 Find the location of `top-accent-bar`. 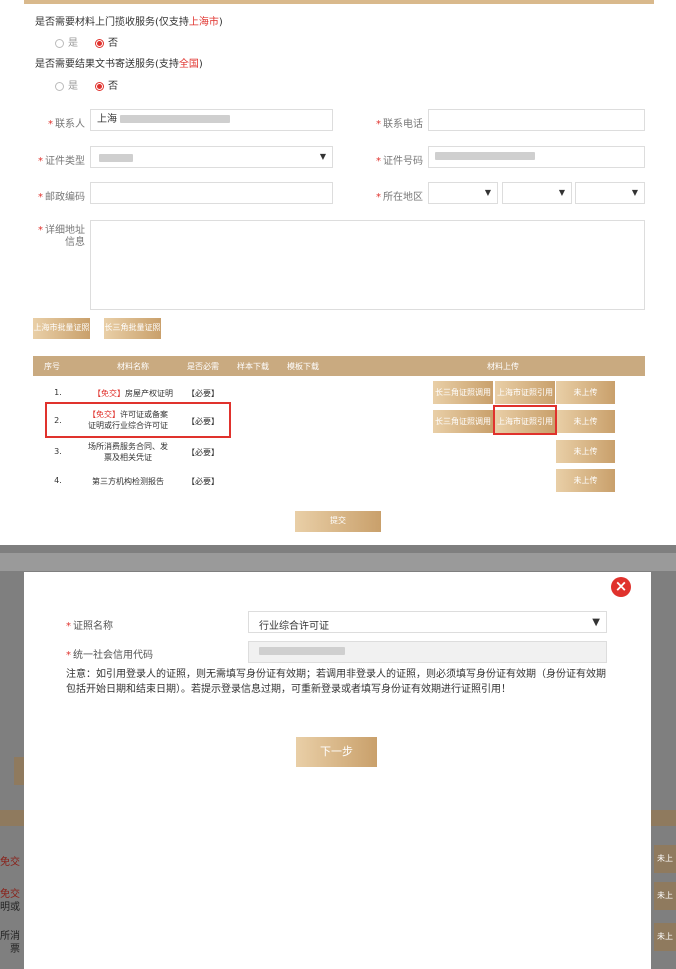

top-accent-bar is located at coordinates (339, 2).